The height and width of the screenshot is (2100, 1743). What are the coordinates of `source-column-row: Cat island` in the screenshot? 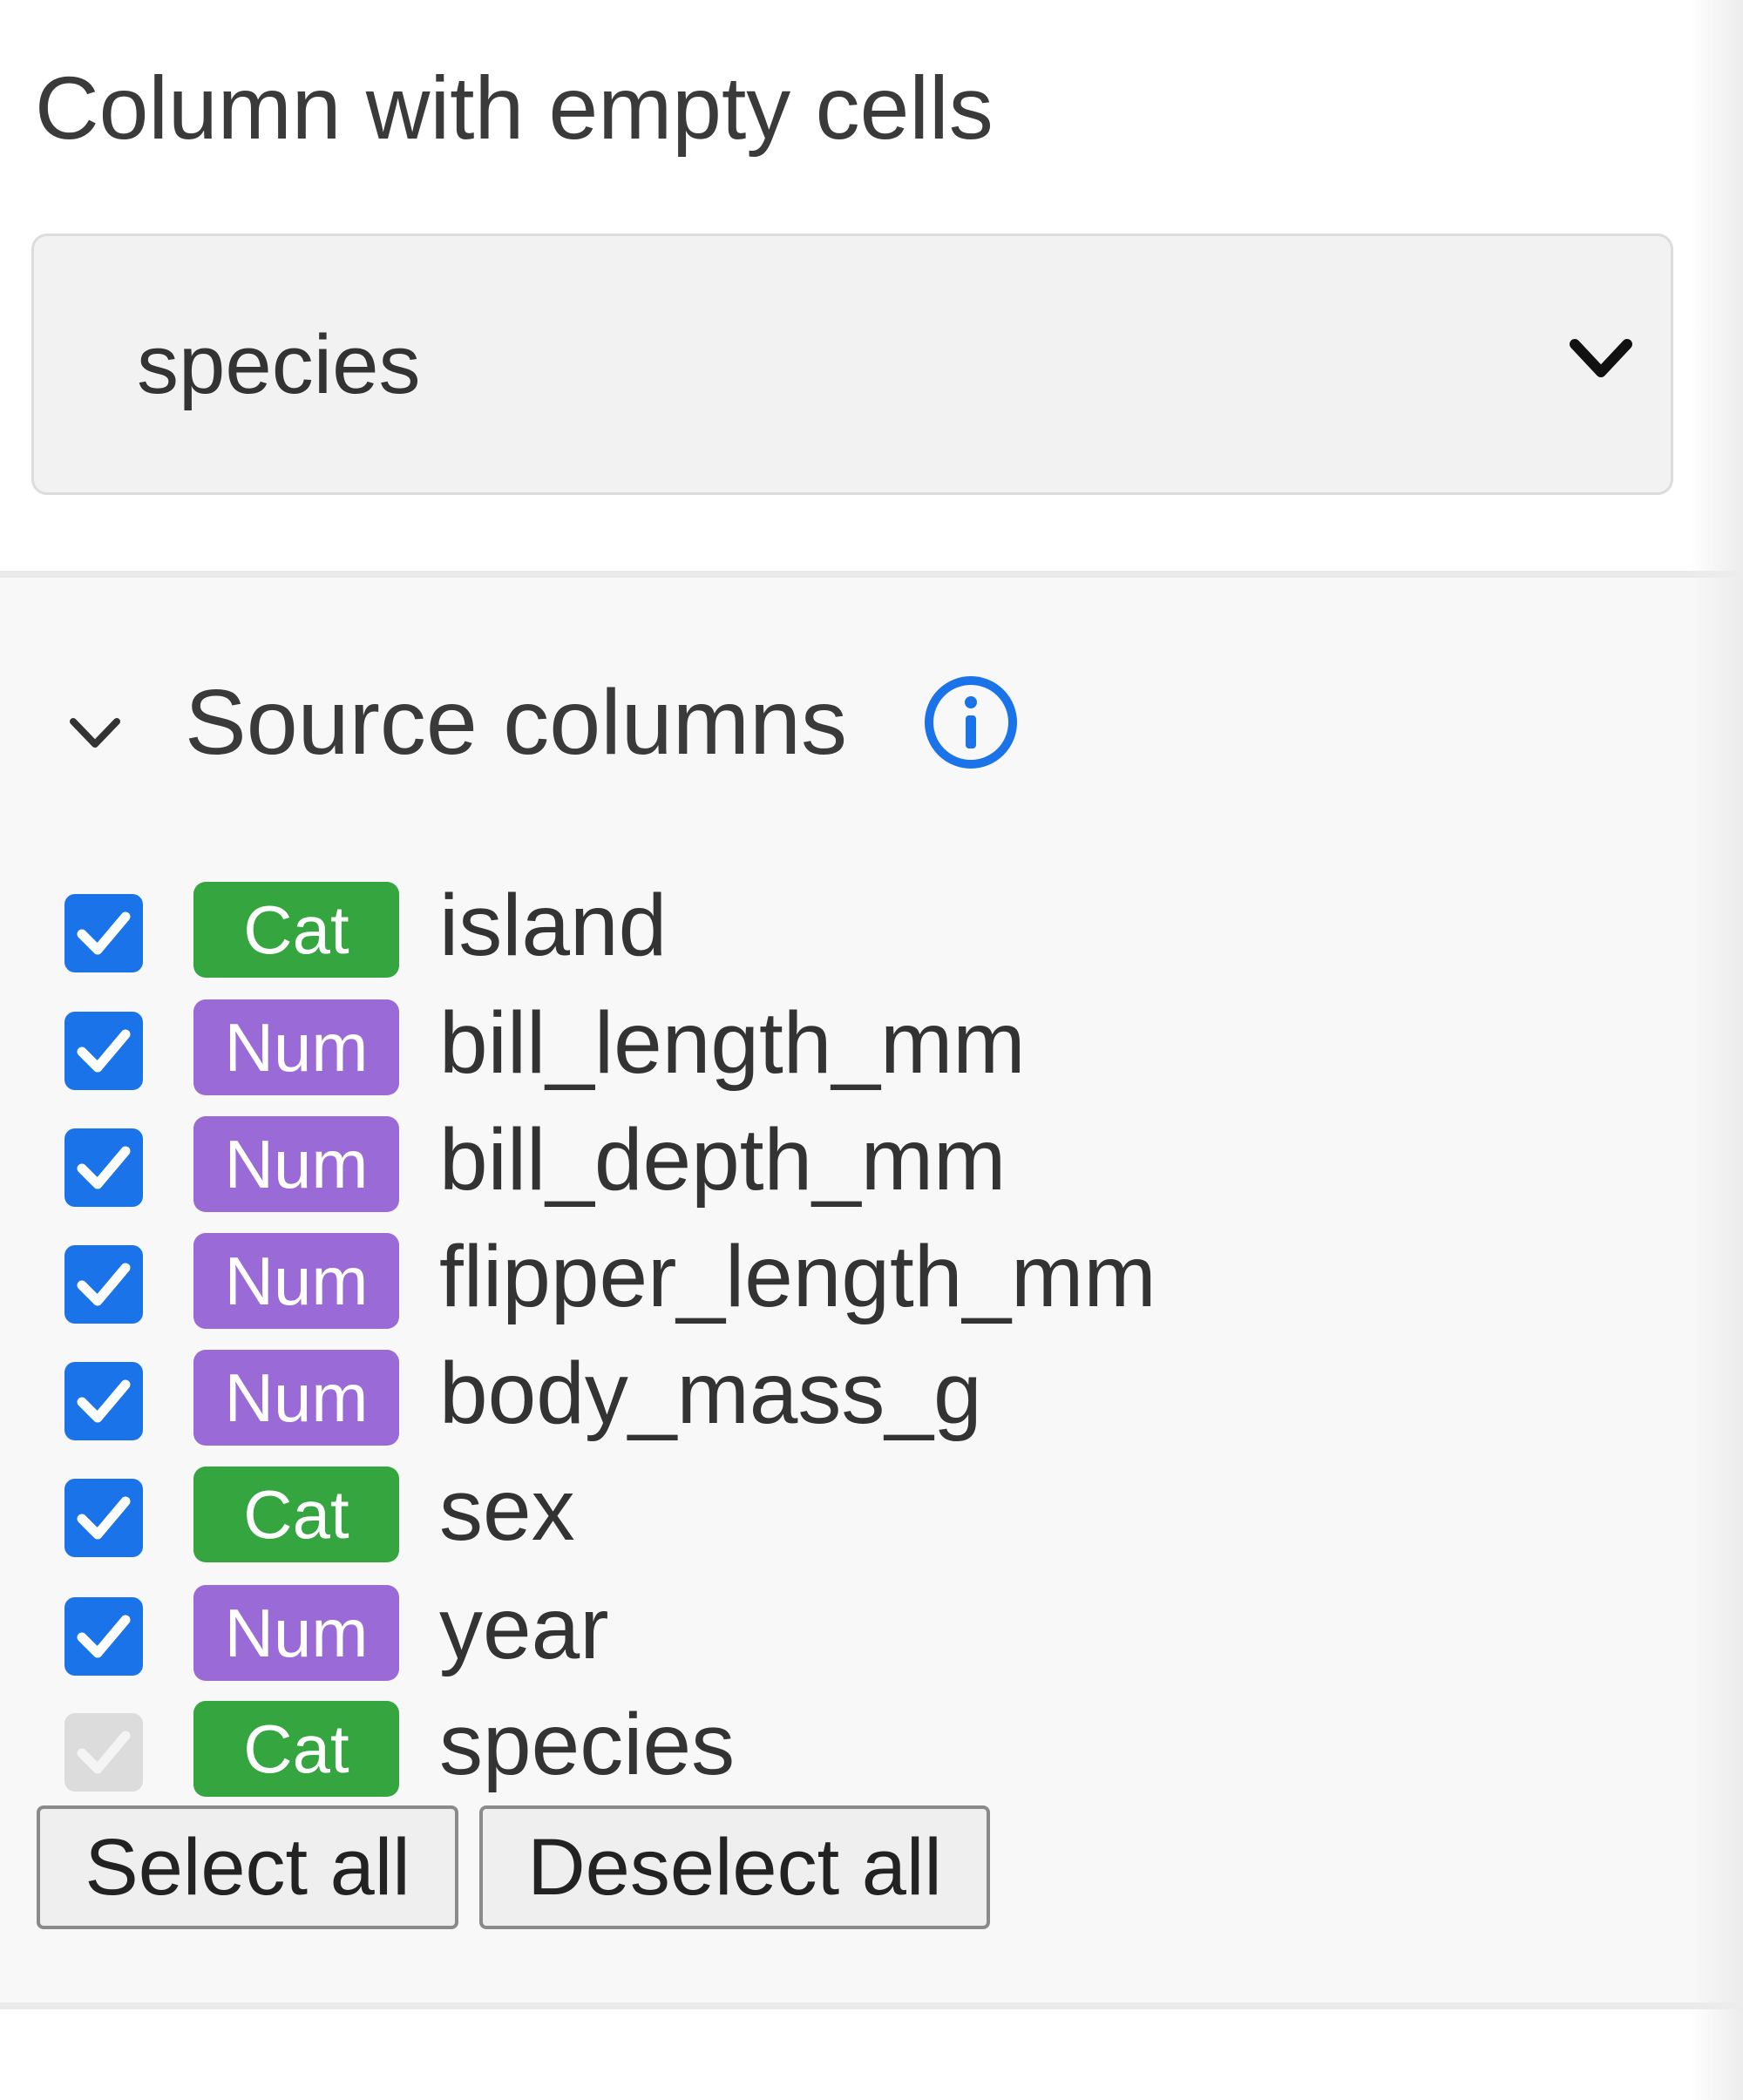 It's located at (697, 924).